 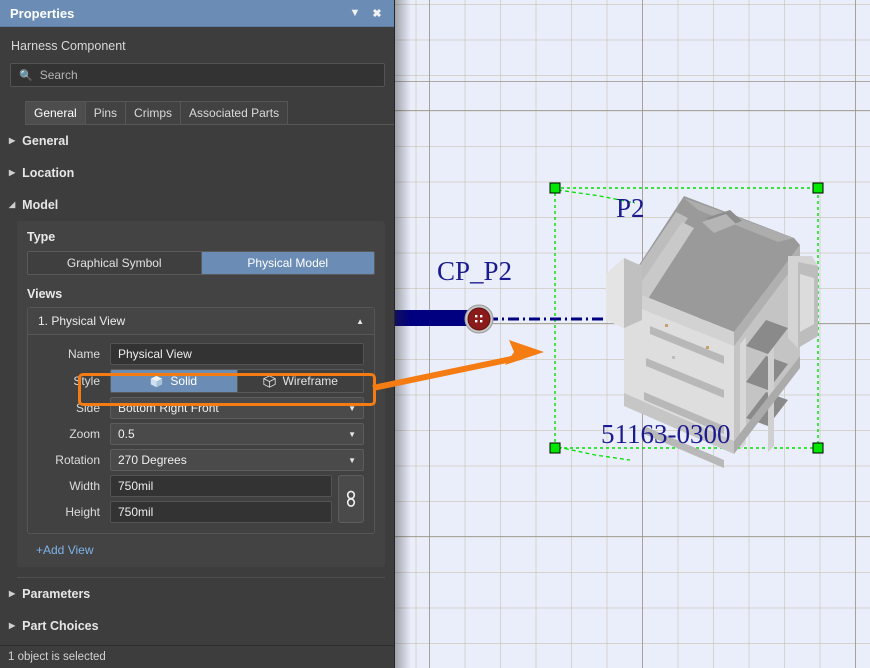 What do you see at coordinates (55, 112) in the screenshot?
I see `tab-general: General` at bounding box center [55, 112].